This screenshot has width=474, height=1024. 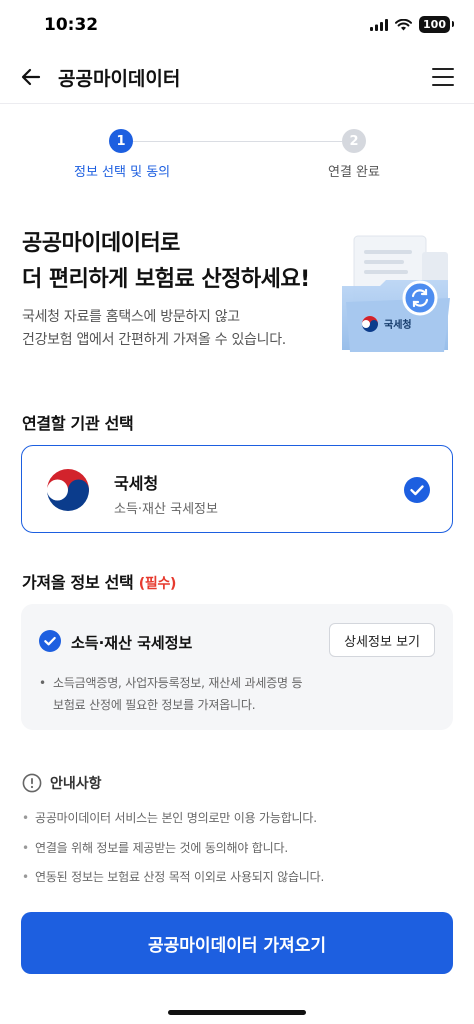 I want to click on agency-section-title: 연결할 기관 선택, so click(x=78, y=423).